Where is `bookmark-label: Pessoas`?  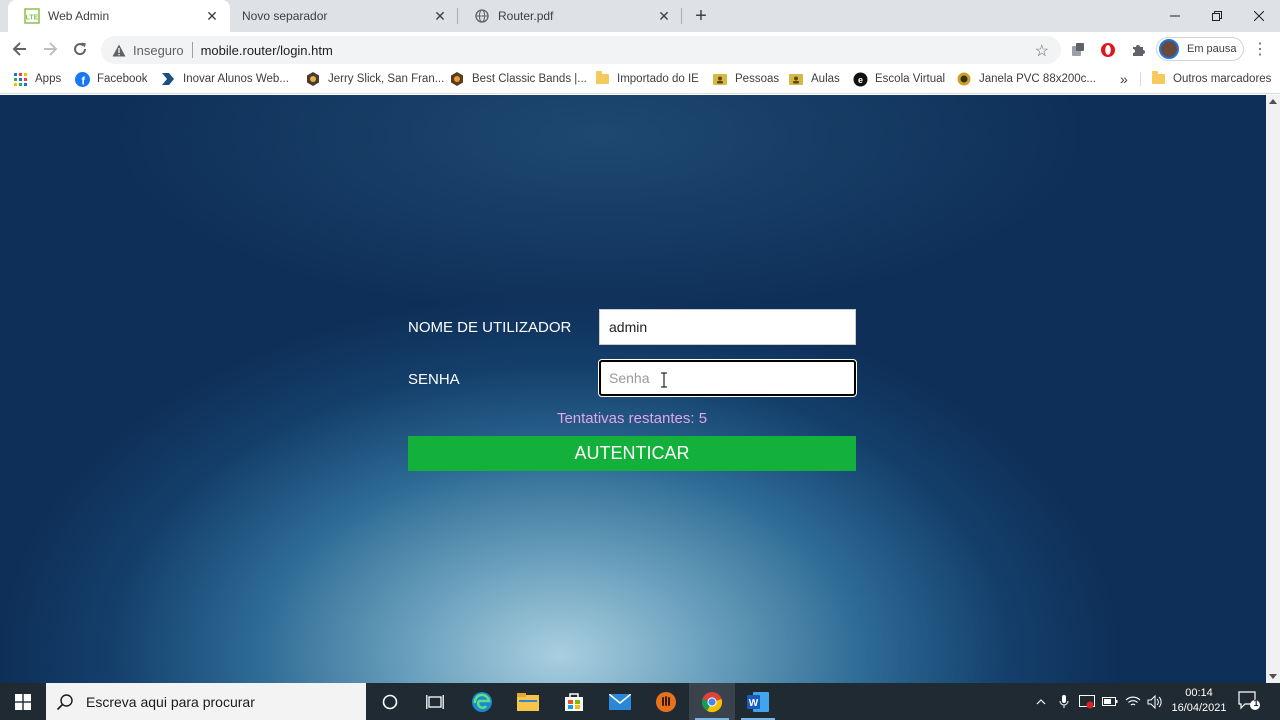 bookmark-label: Pessoas is located at coordinates (757, 79).